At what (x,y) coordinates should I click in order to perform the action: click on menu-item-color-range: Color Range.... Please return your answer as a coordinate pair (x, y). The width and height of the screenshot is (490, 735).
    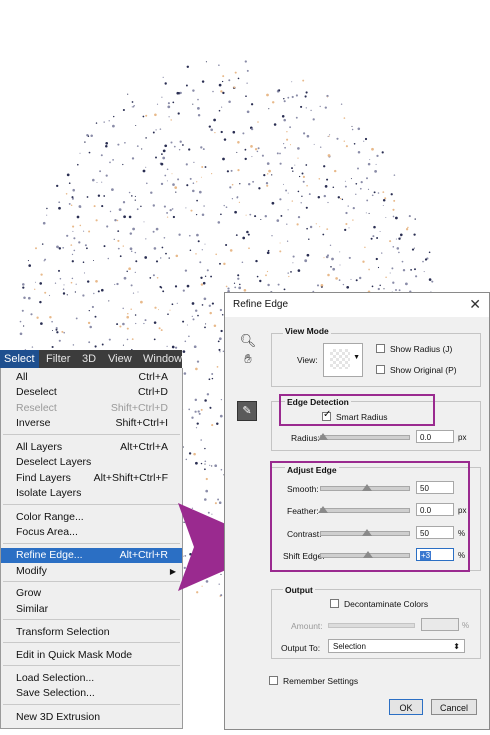
    Looking at the image, I should click on (91, 517).